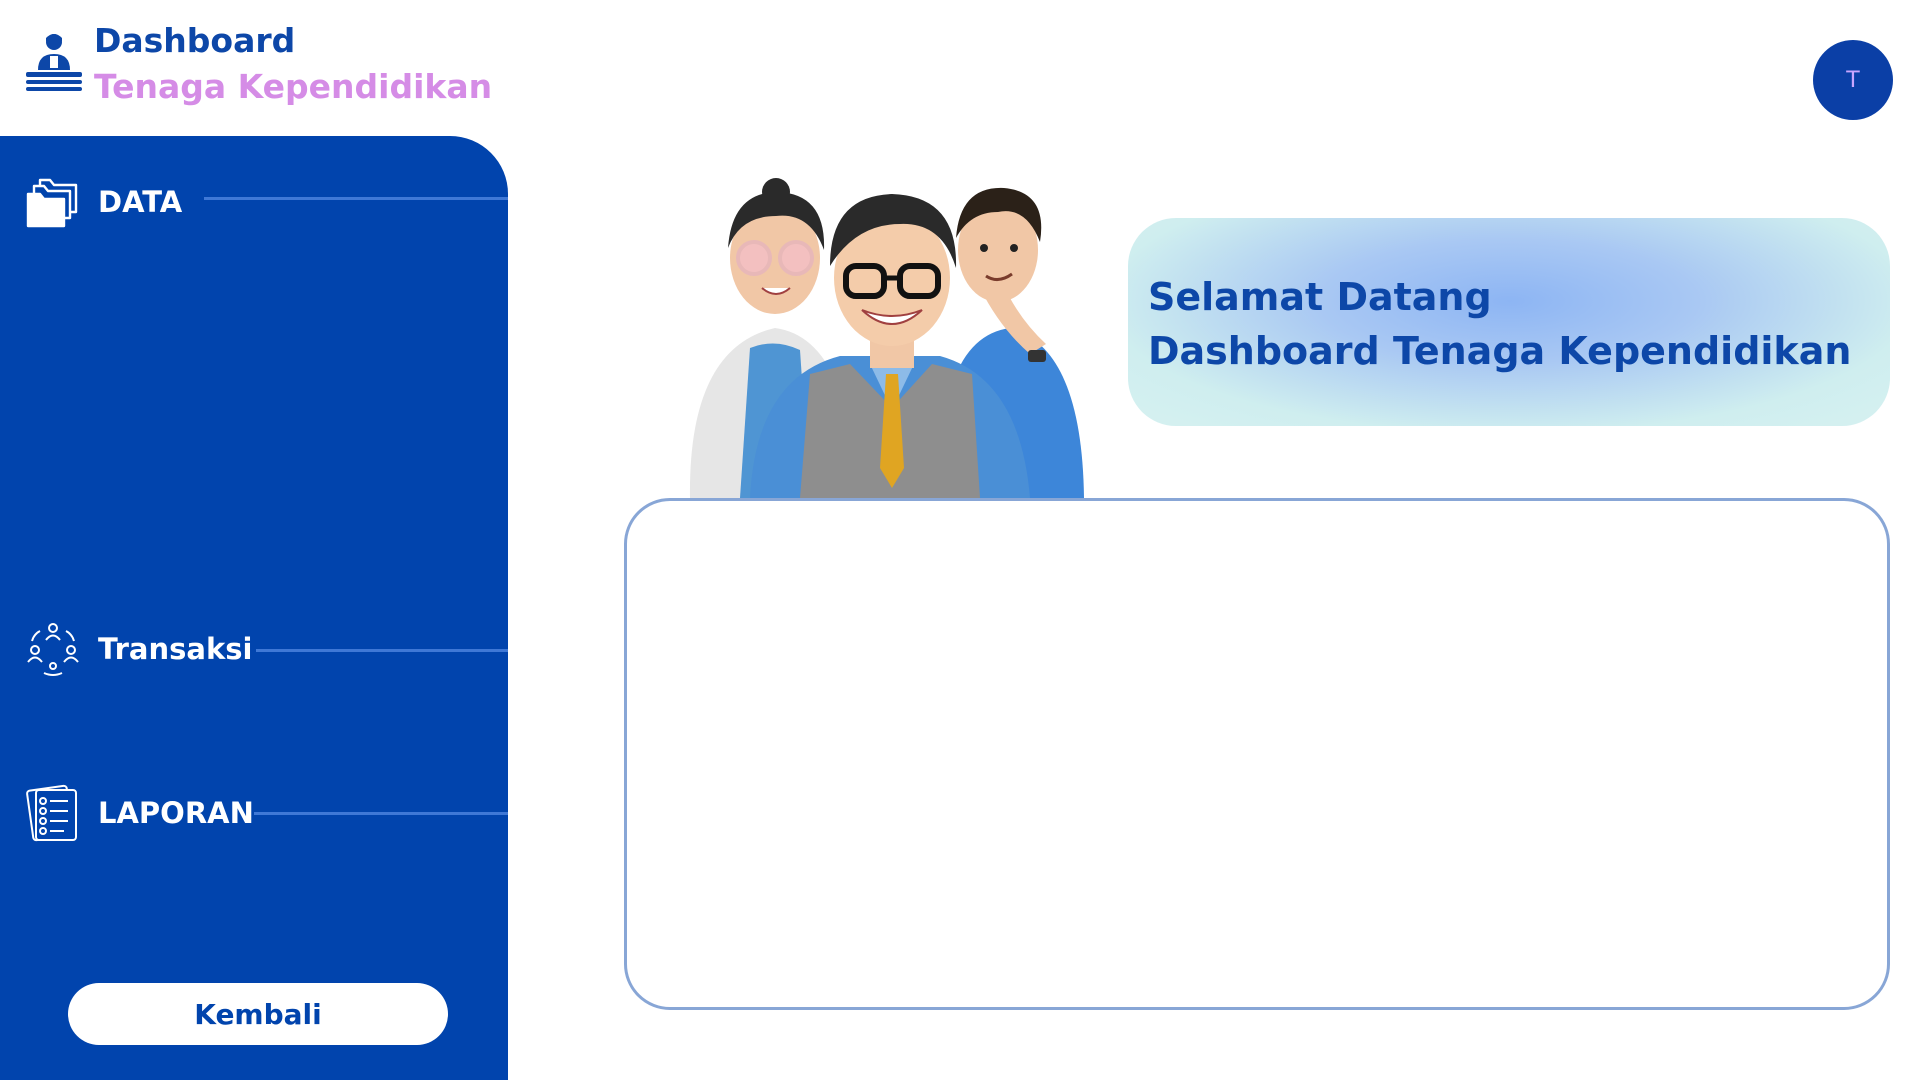  I want to click on sidebar-item-laporan: LAPORAN, so click(139, 813).